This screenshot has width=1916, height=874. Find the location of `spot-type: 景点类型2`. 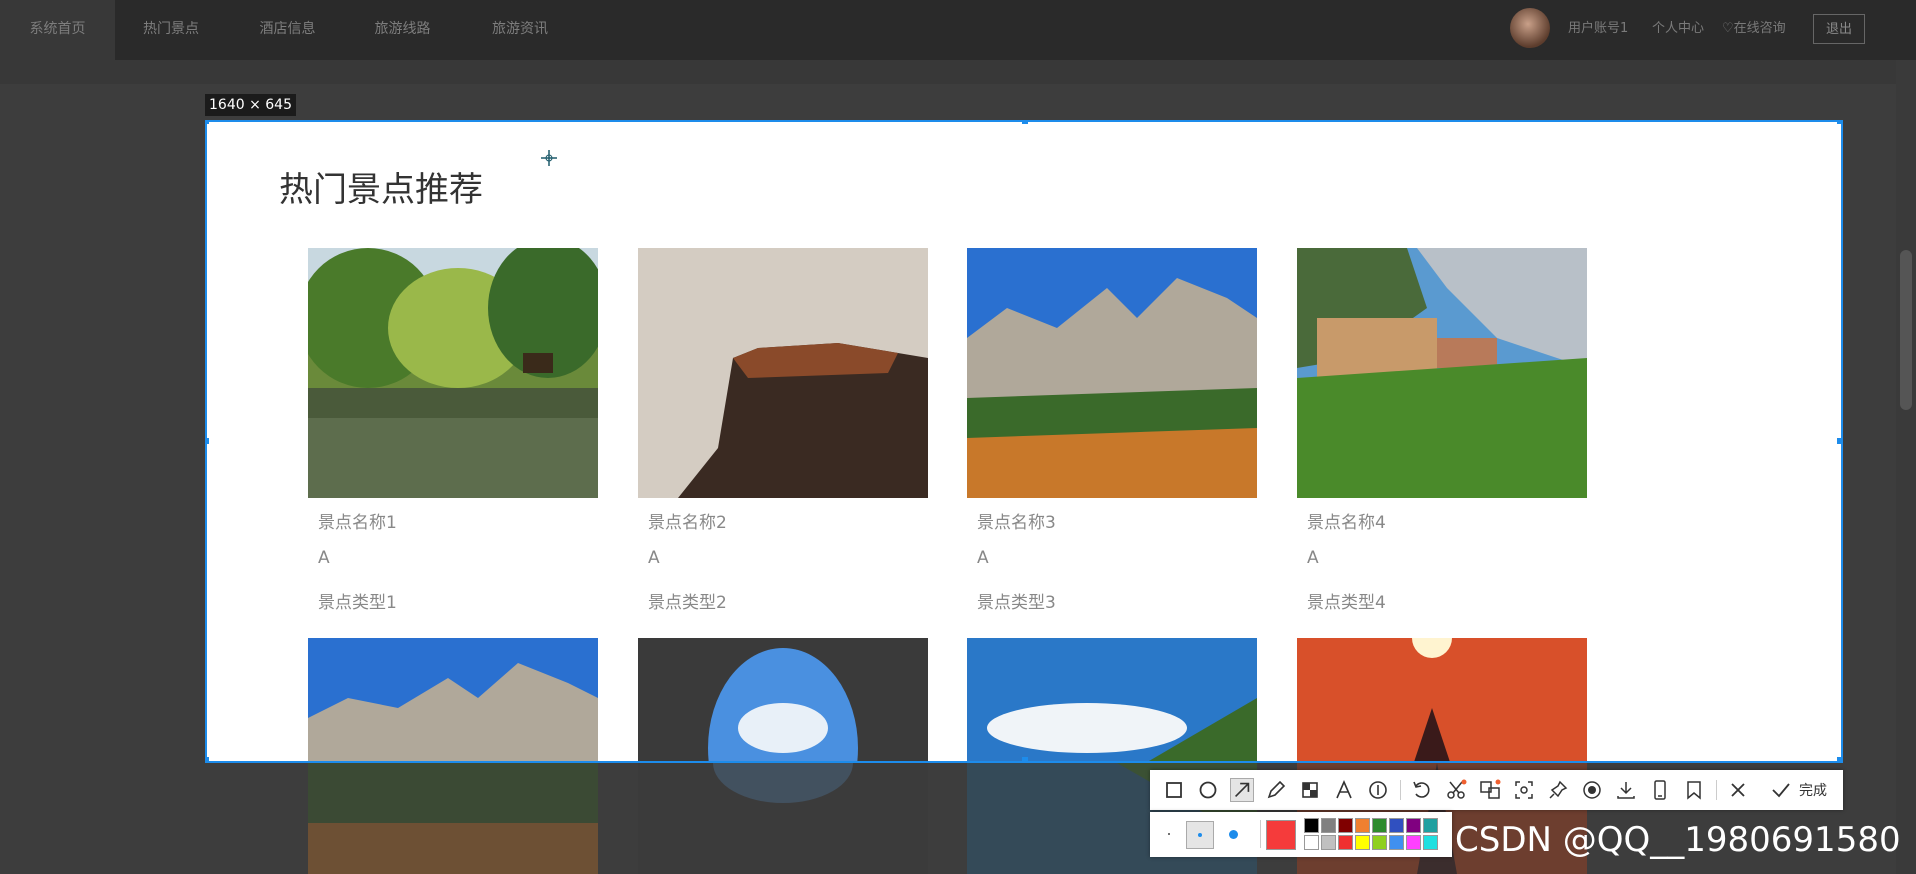

spot-type: 景点类型2 is located at coordinates (687, 603).